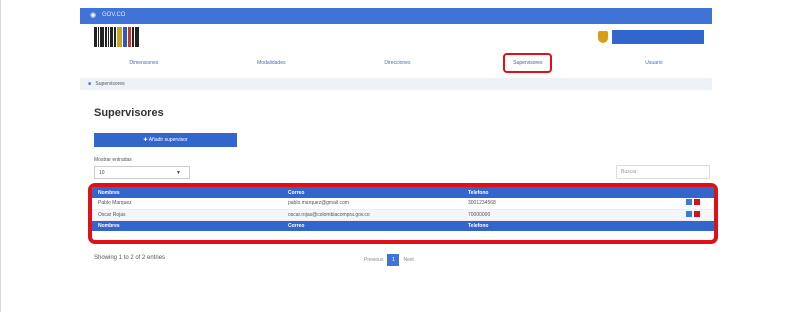  I want to click on page-size-value: 10, so click(102, 173).